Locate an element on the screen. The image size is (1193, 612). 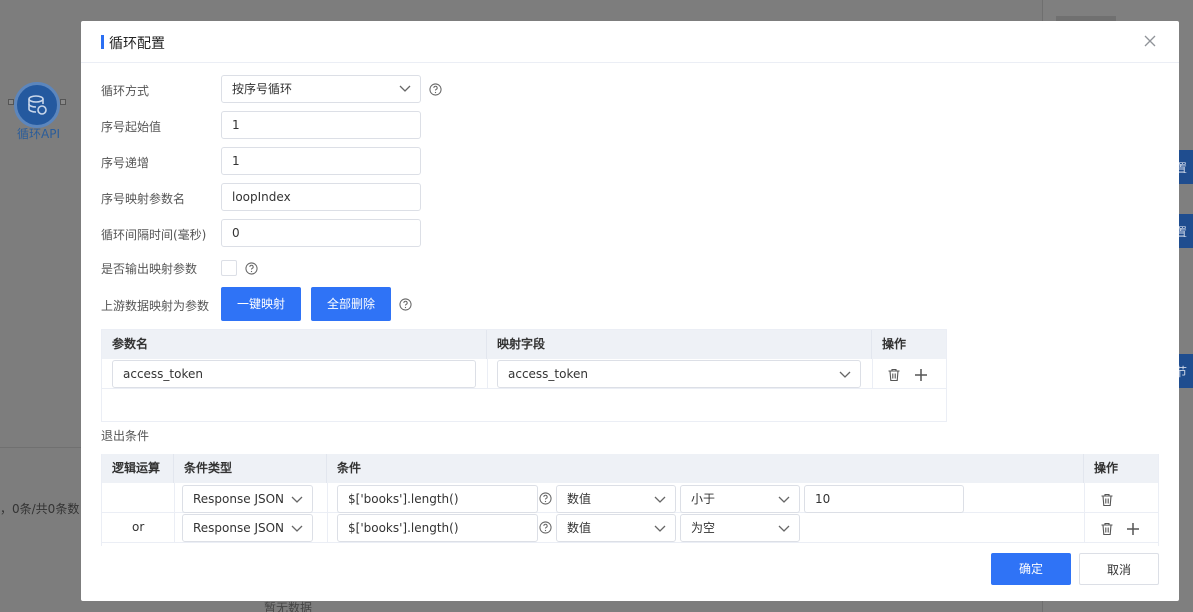
mapped-field-value: access_token is located at coordinates (548, 374).